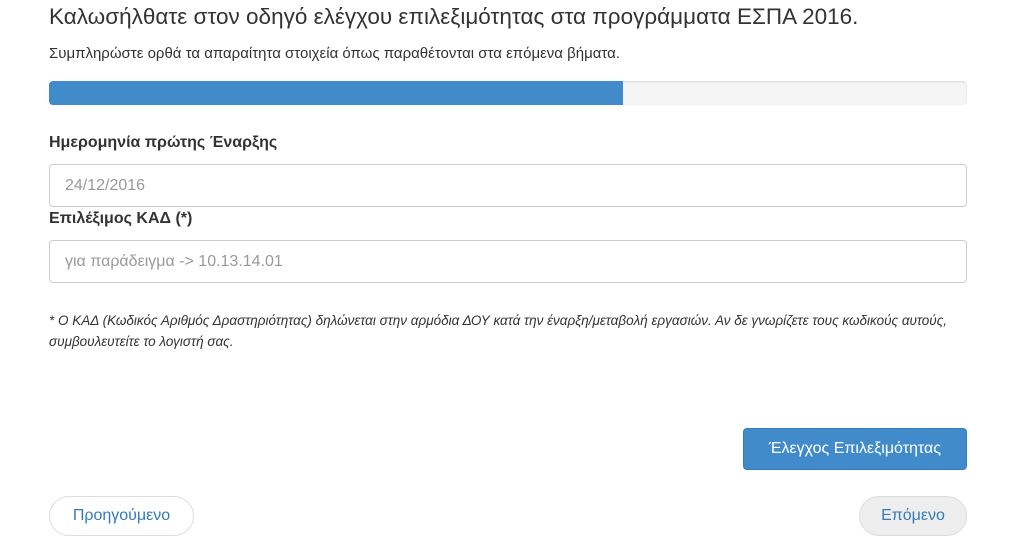 This screenshot has width=1023, height=540. What do you see at coordinates (121, 218) in the screenshot?
I see `kad-label: Επιλέξιμος ΚΑΔ (*)` at bounding box center [121, 218].